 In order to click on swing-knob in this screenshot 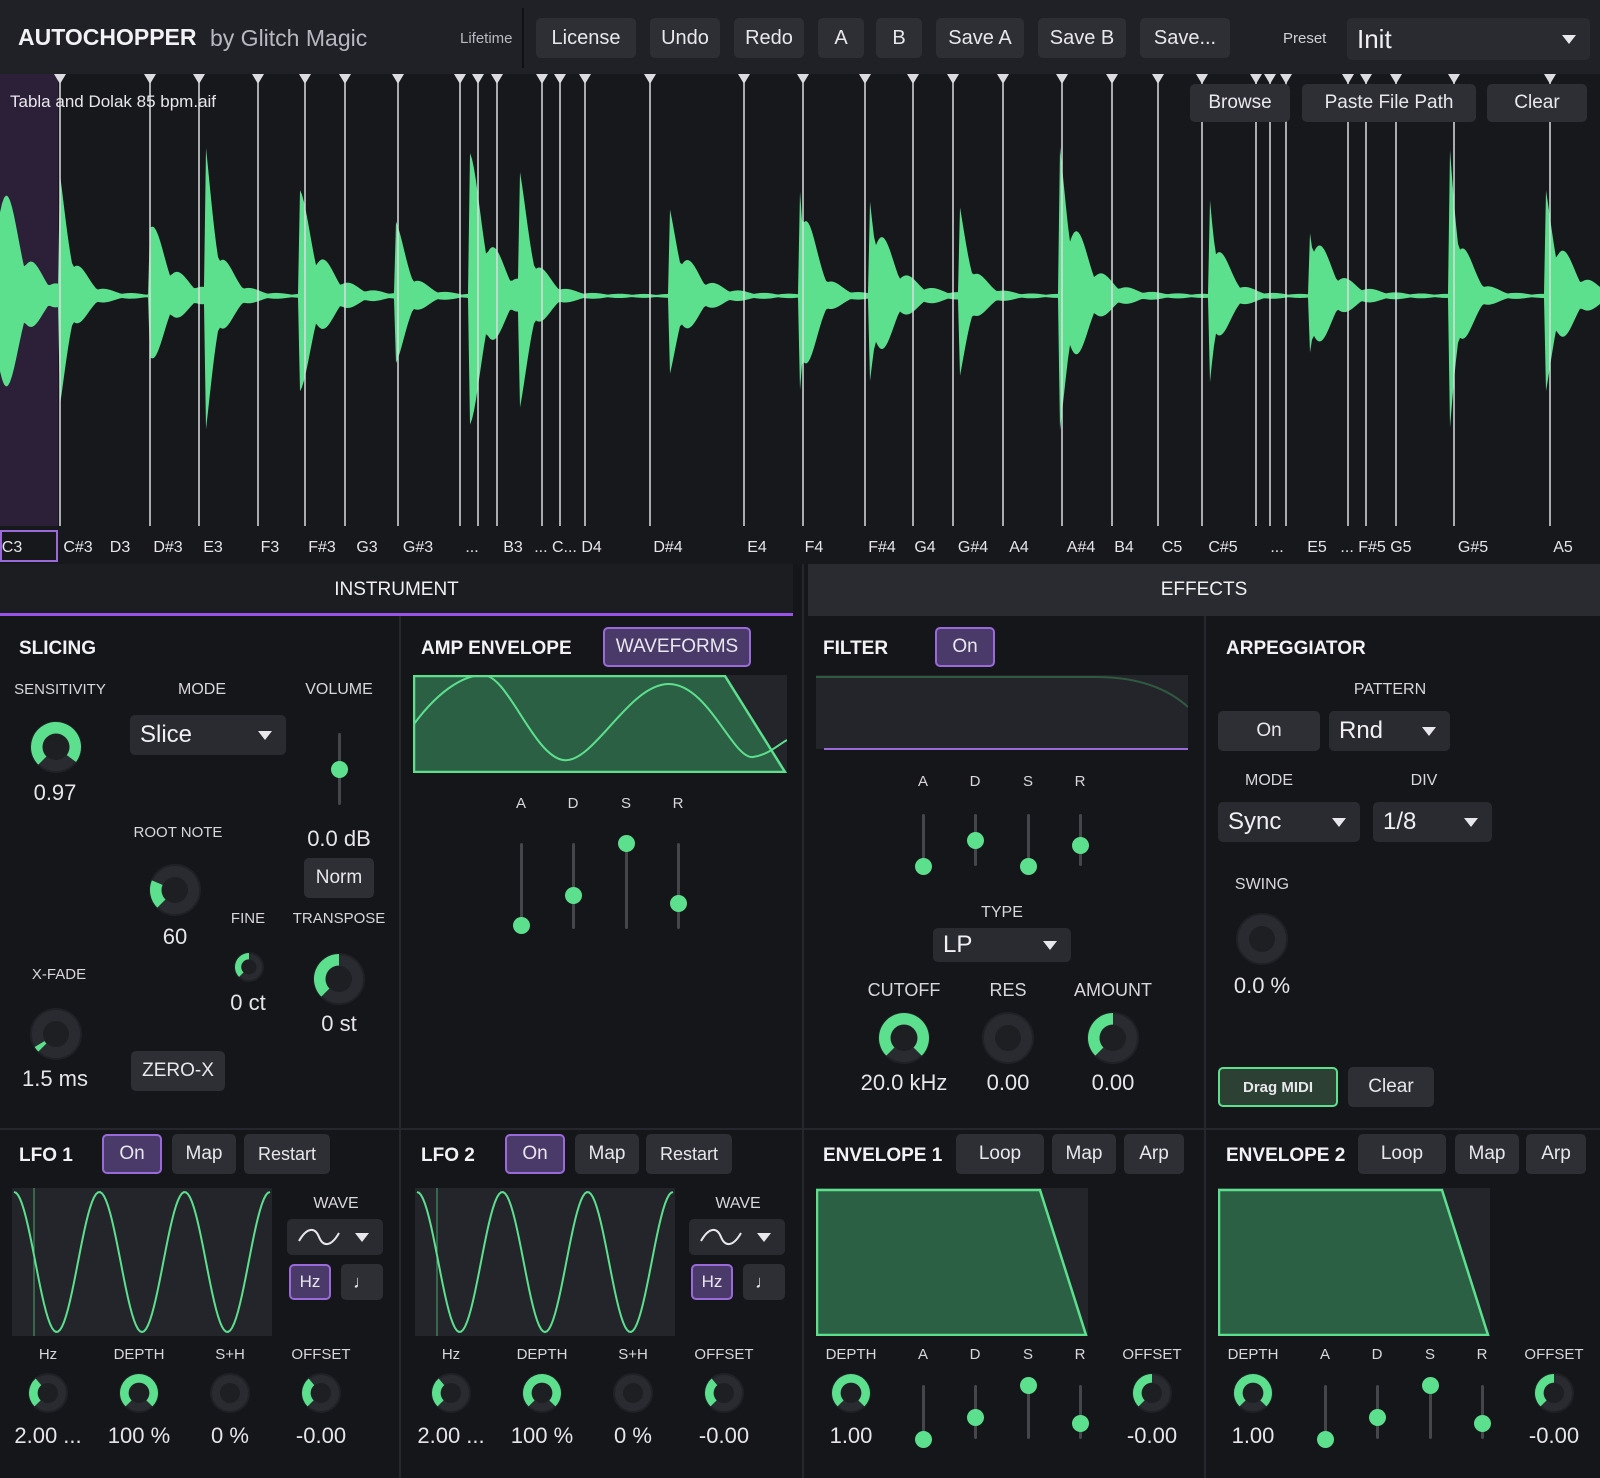, I will do `click(1262, 939)`.